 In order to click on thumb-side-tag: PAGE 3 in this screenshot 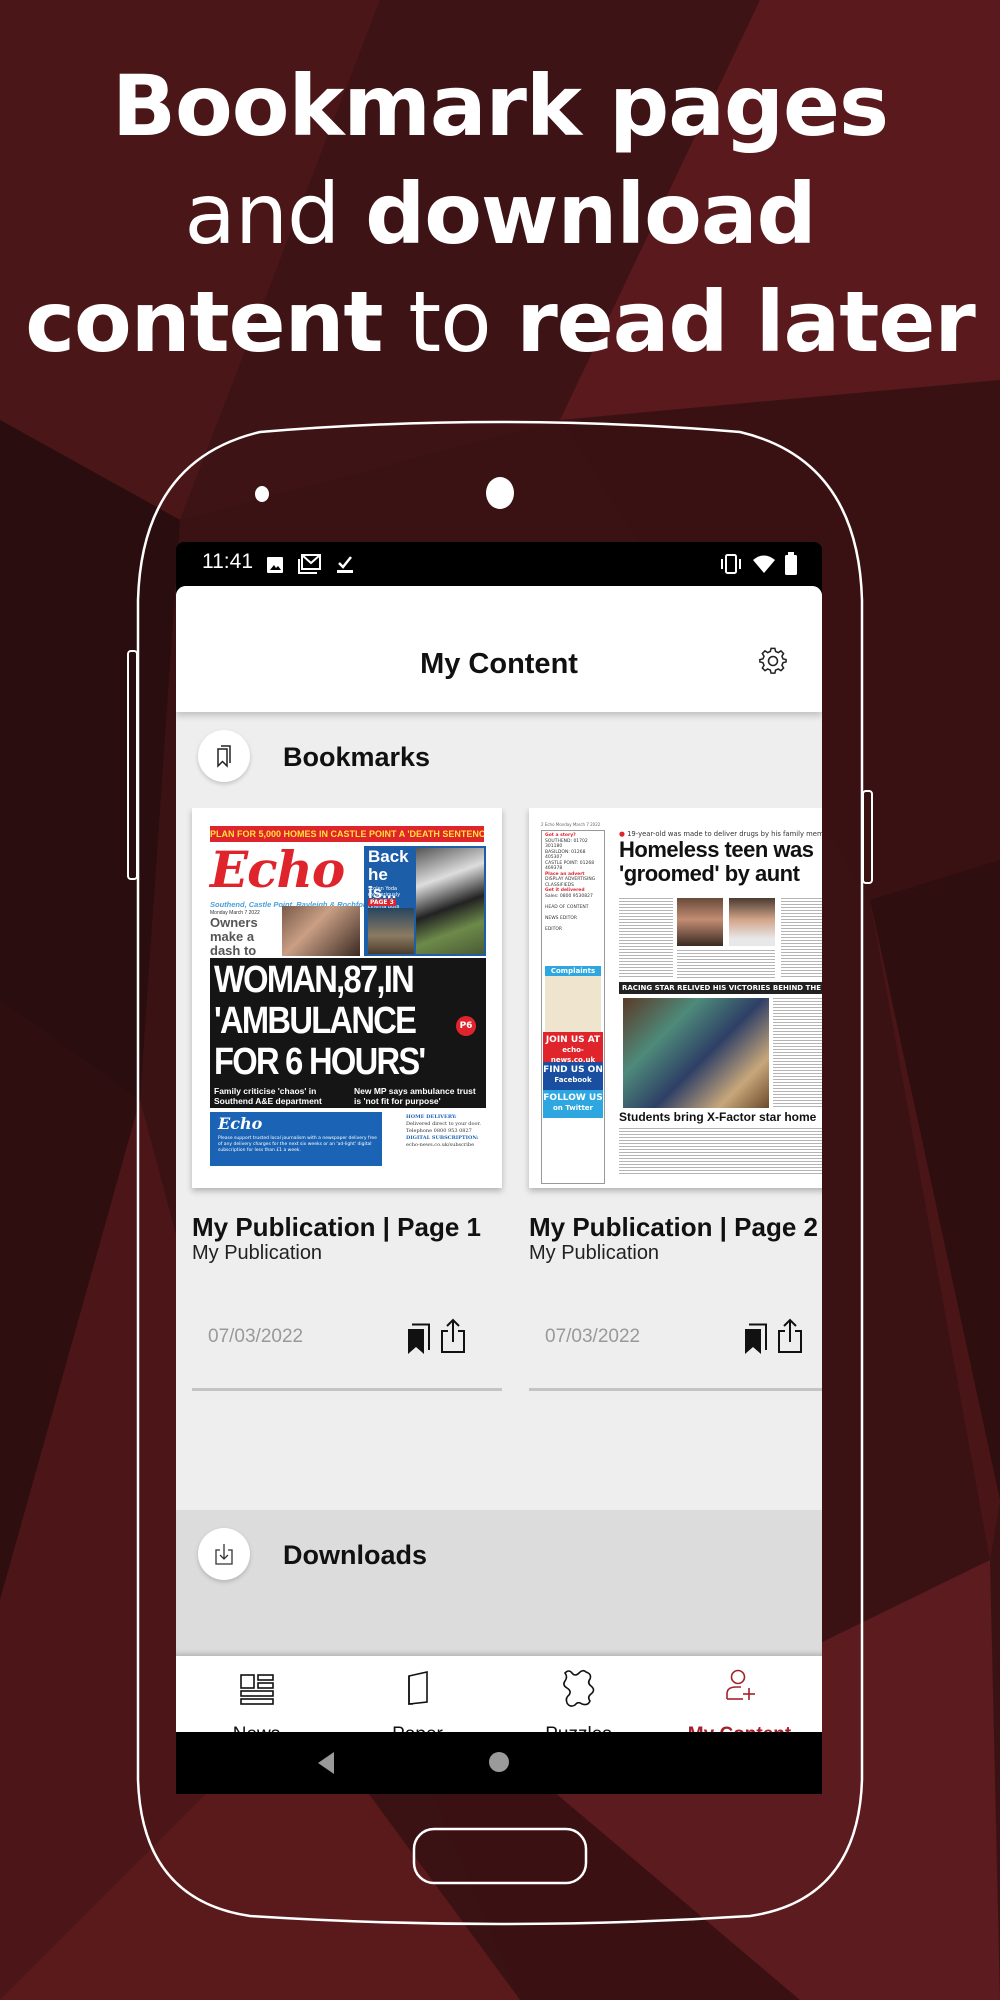, I will do `click(382, 902)`.